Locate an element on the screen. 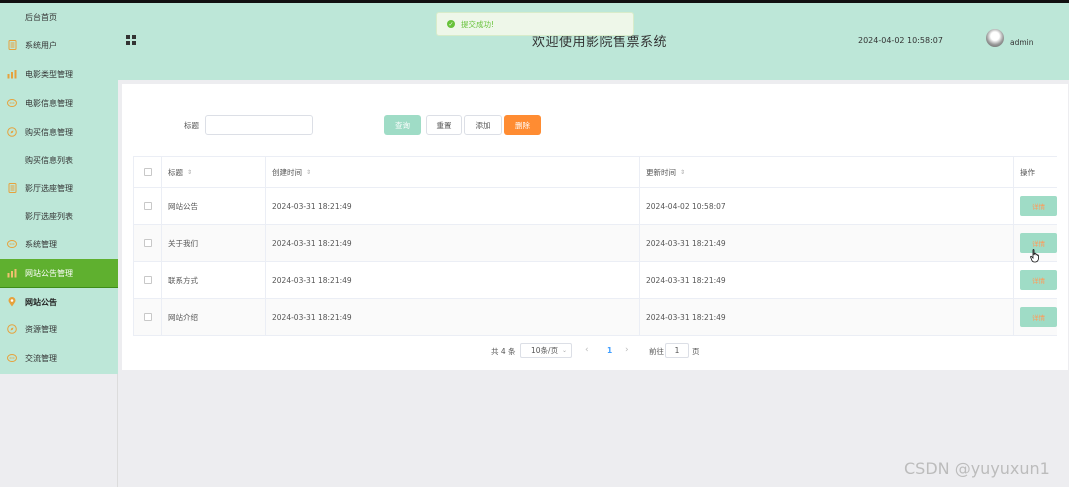  pagination-total: 共 4 条 is located at coordinates (503, 351).